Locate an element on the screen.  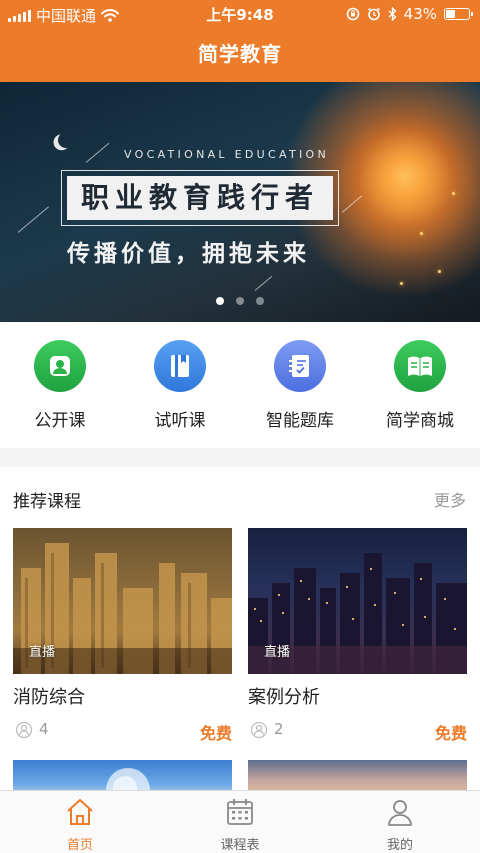
tab-label: 课程表 is located at coordinates (240, 845).